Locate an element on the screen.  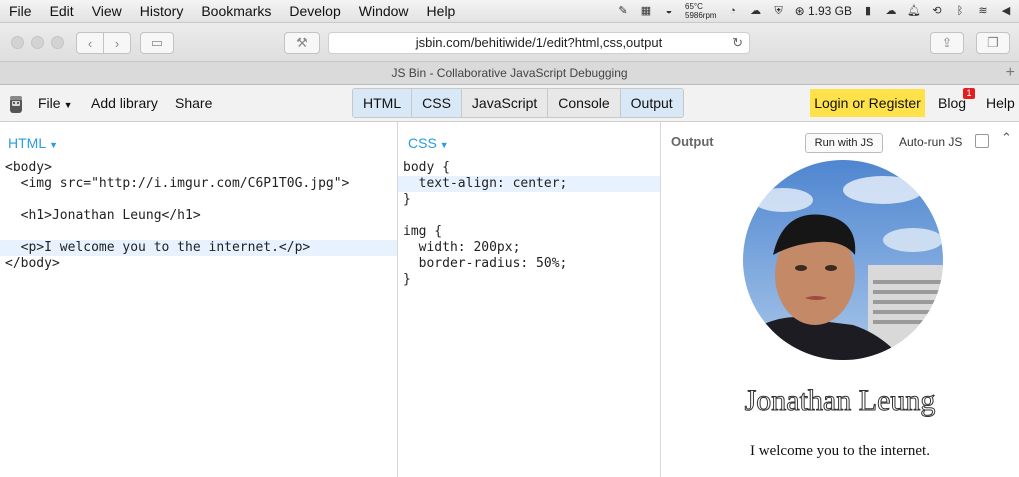
chevron-left-icon: ‹ is located at coordinates (90, 43).